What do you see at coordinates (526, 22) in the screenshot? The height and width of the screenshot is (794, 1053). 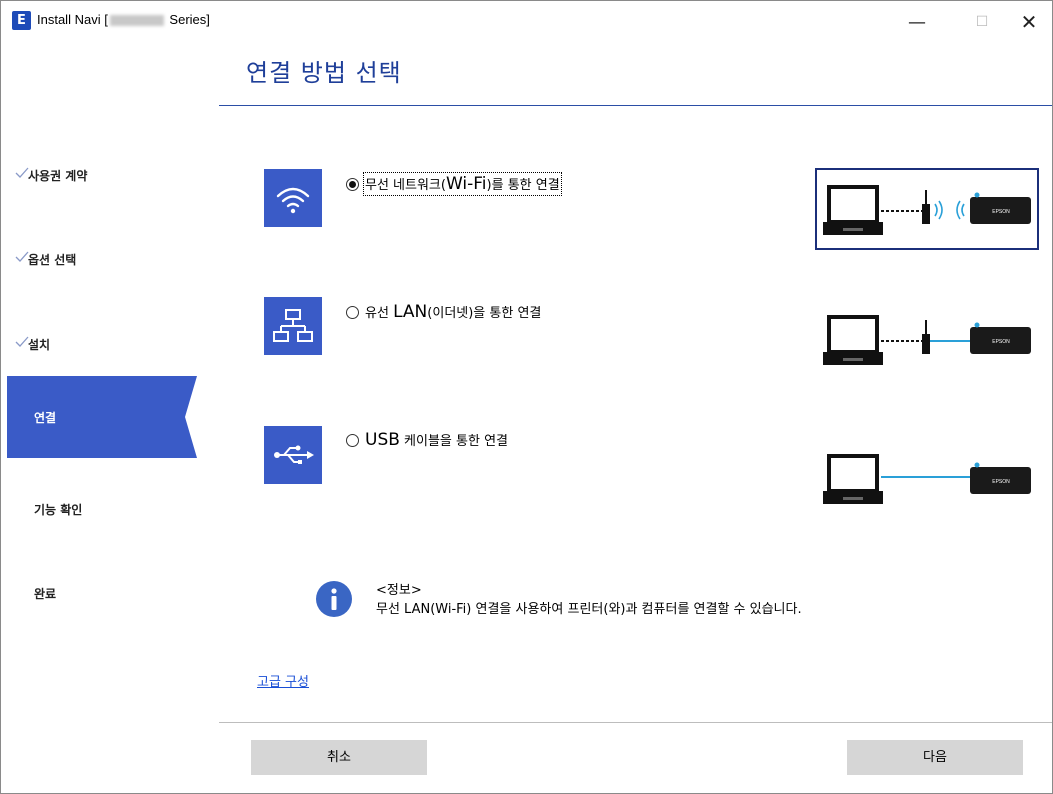 I see `title-bar: E Install Navi [ Series] — ☐ ✕` at bounding box center [526, 22].